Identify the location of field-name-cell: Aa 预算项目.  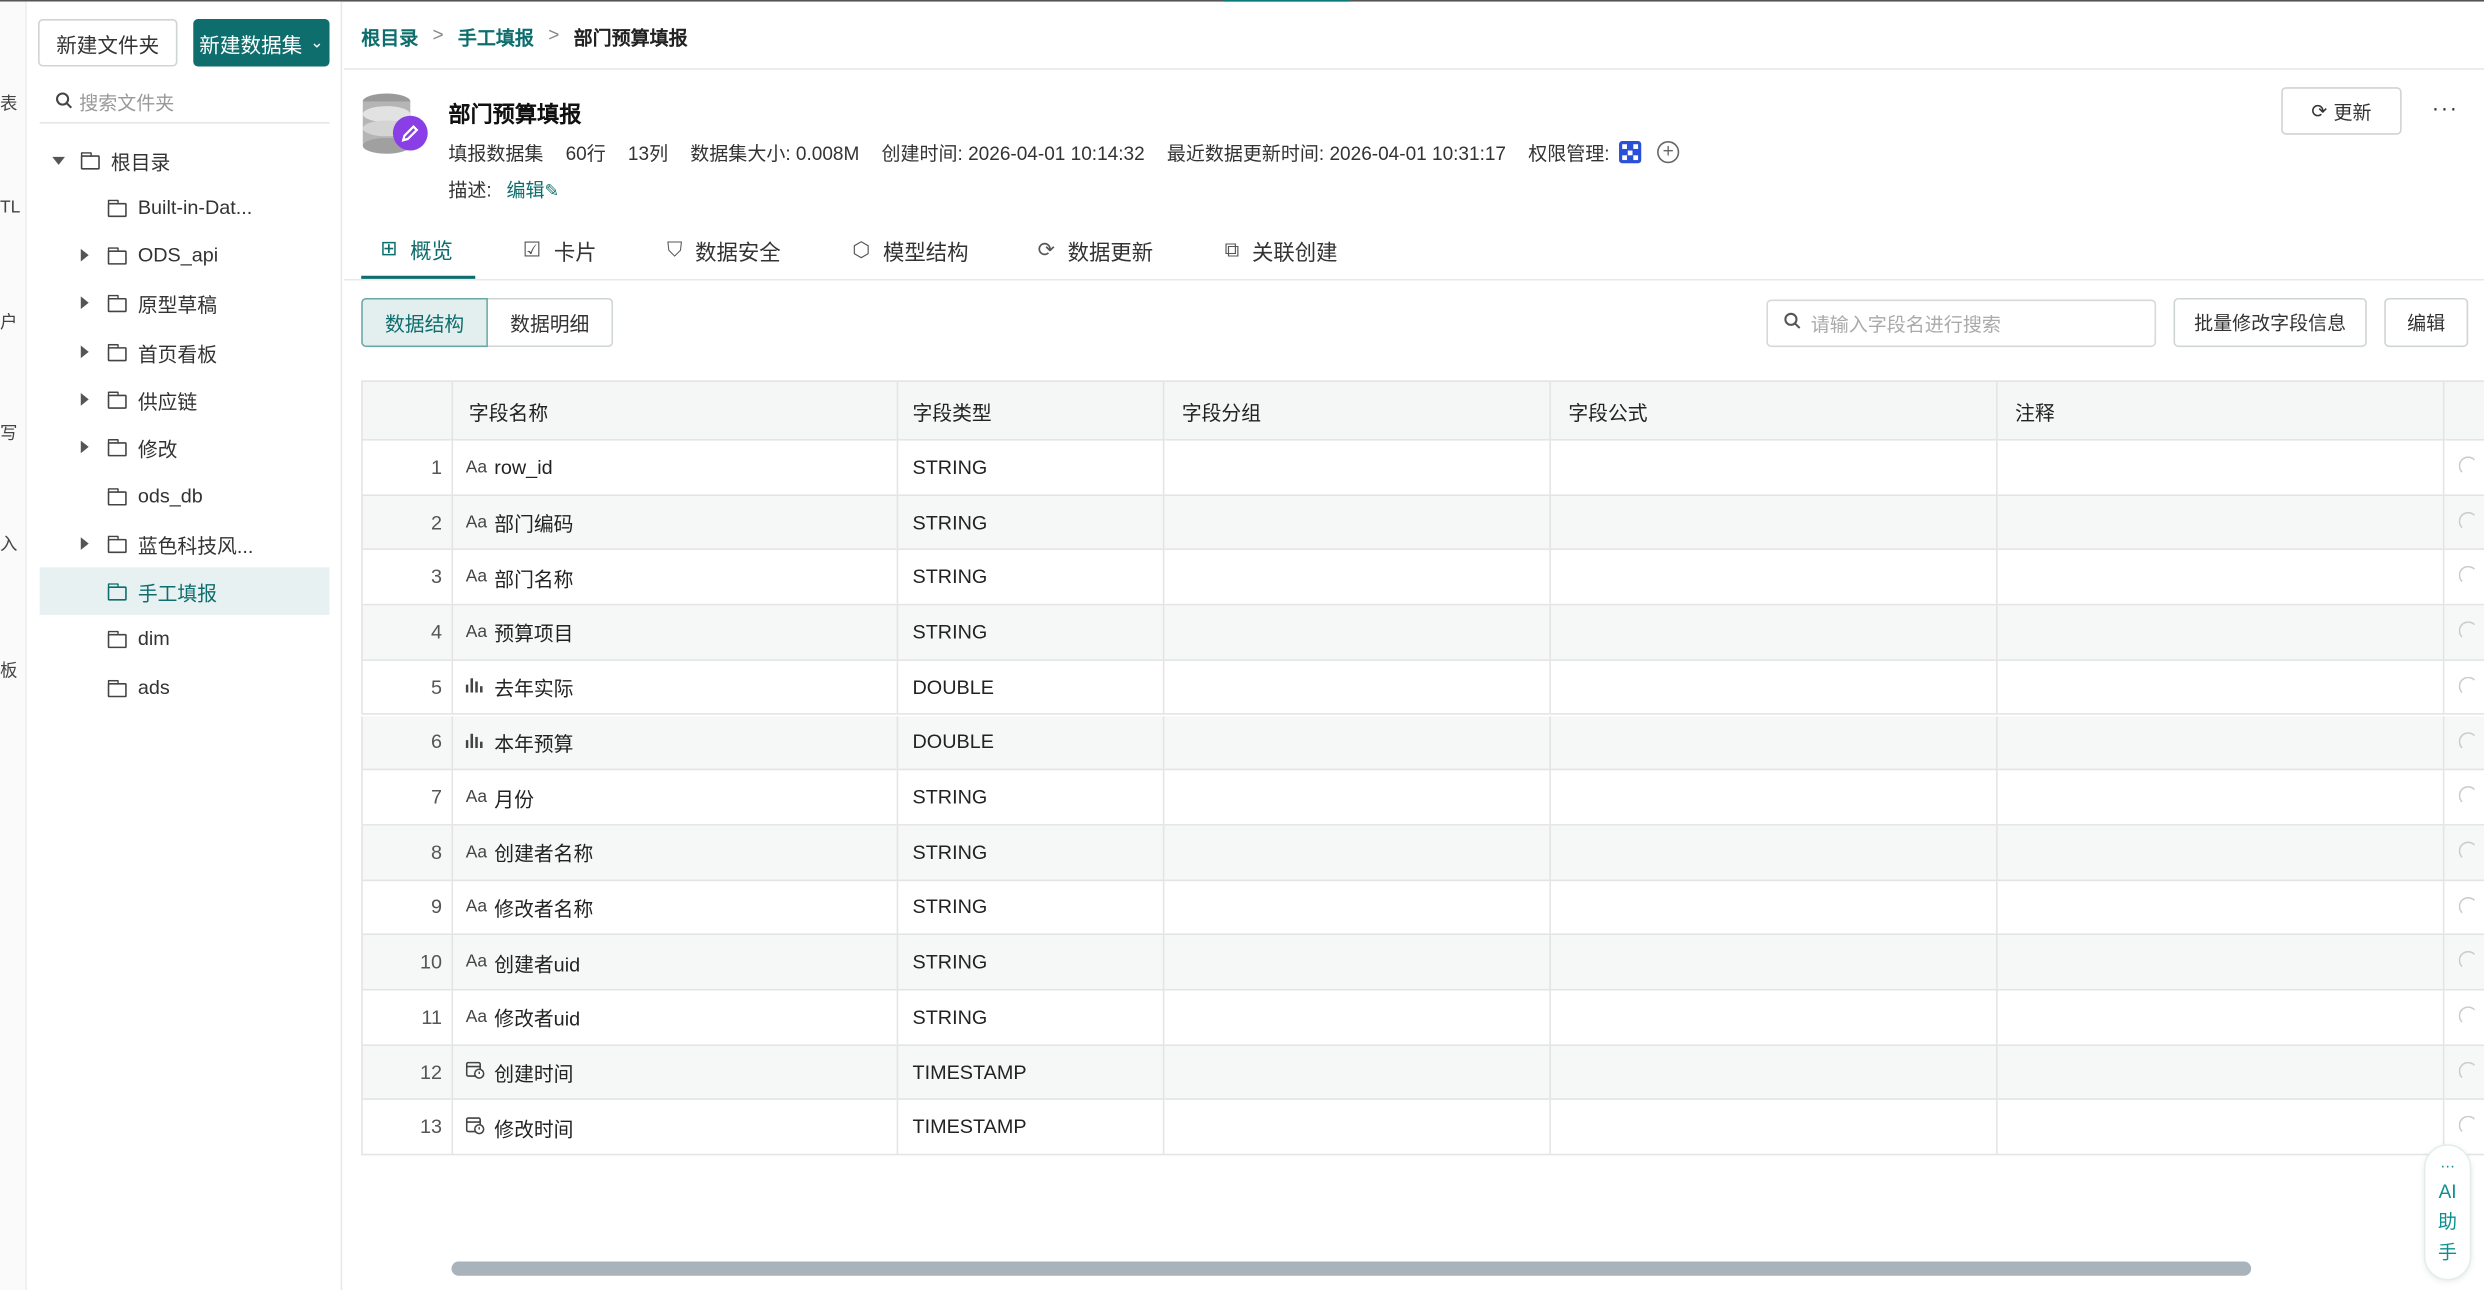
(676, 632).